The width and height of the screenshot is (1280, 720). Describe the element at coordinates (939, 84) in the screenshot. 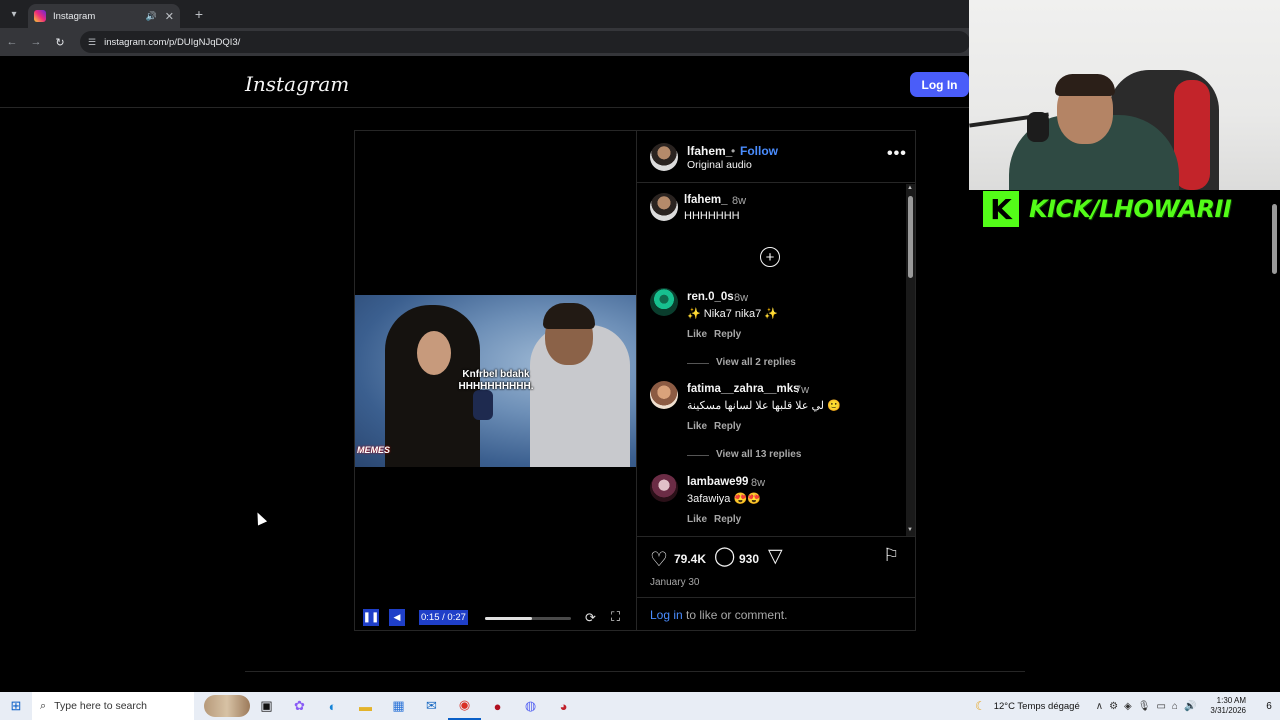

I see `login-button: Log In` at that location.